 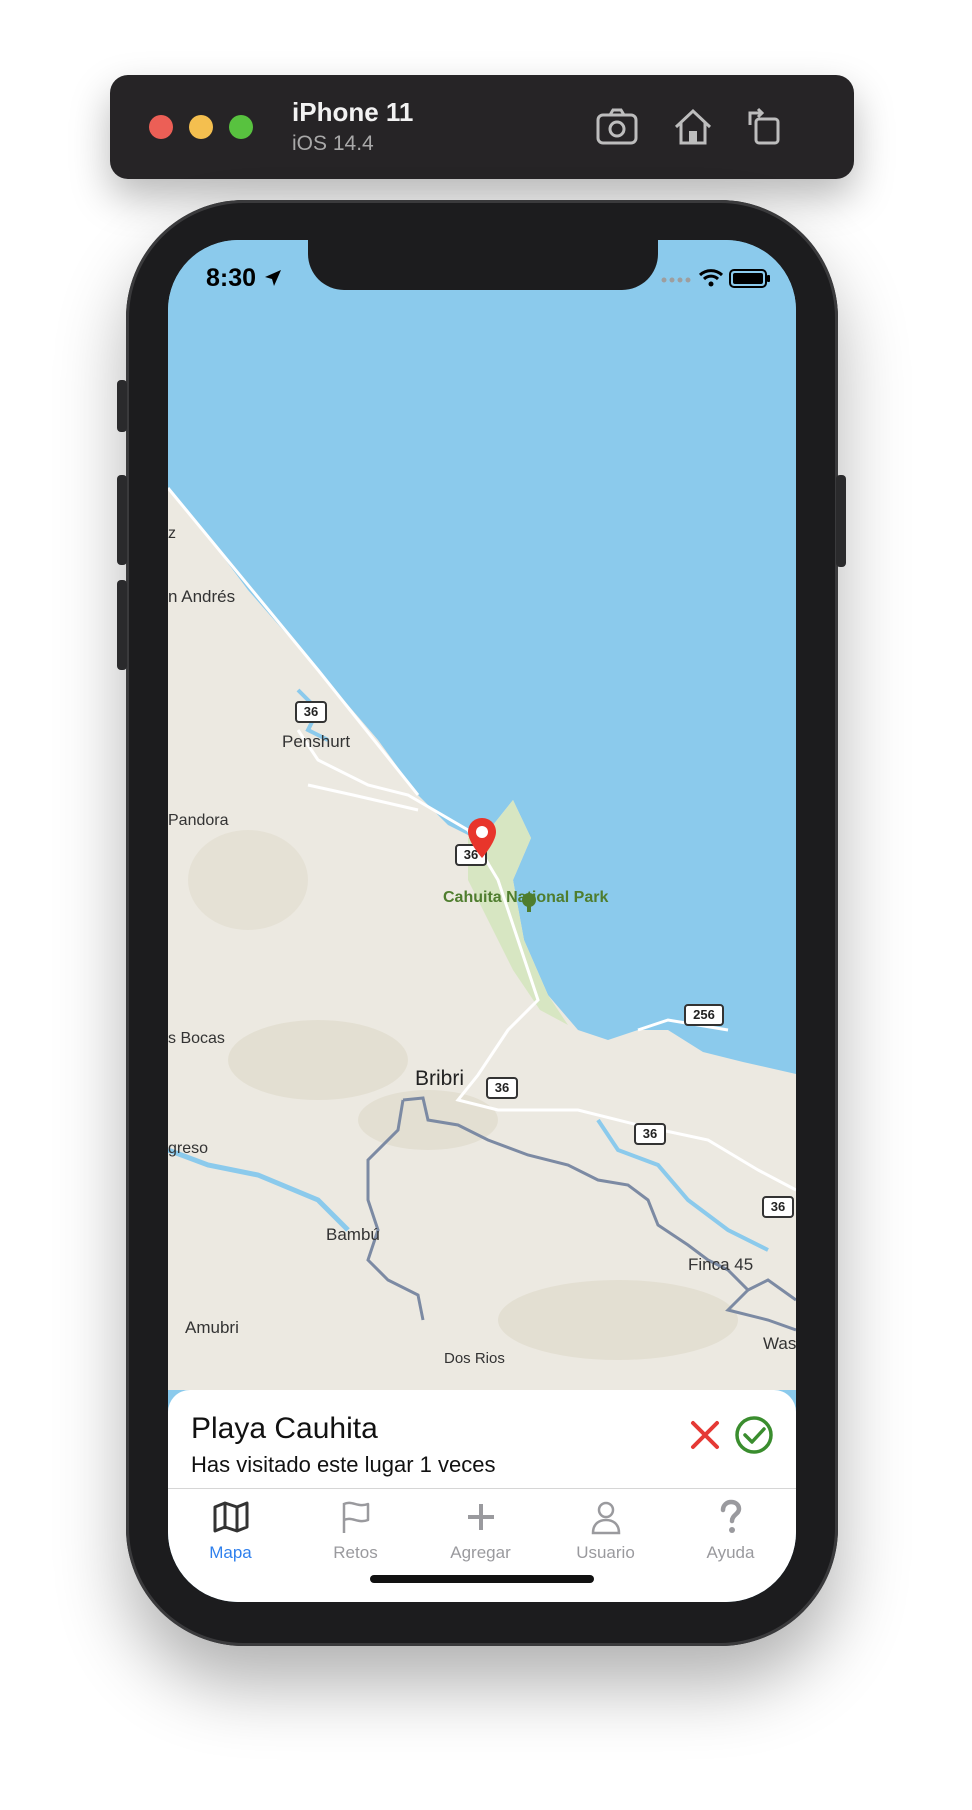 I want to click on volume-up-button, so click(x=122, y=520).